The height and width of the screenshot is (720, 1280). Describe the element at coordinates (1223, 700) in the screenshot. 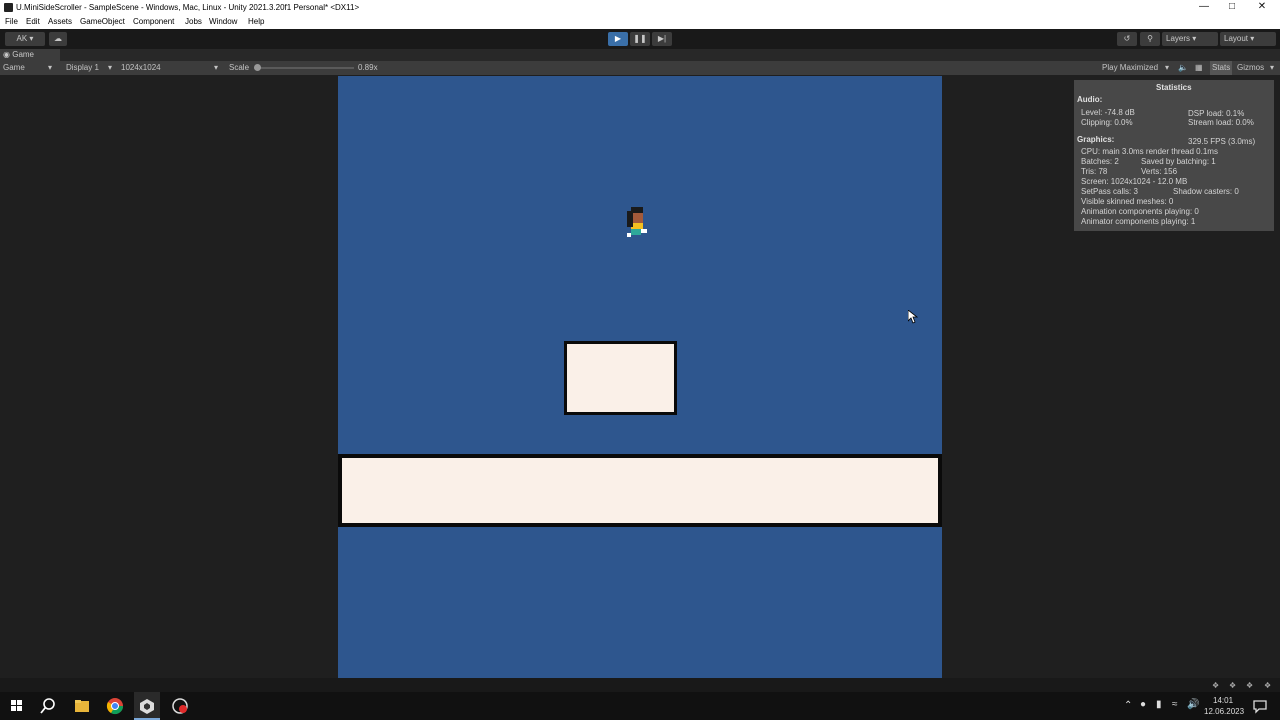

I see `clock-time: 14:01` at that location.